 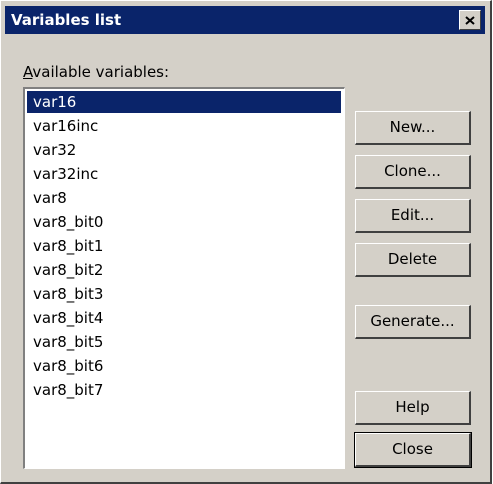 I want to click on available-variables-label: Available variables:, so click(x=96, y=72).